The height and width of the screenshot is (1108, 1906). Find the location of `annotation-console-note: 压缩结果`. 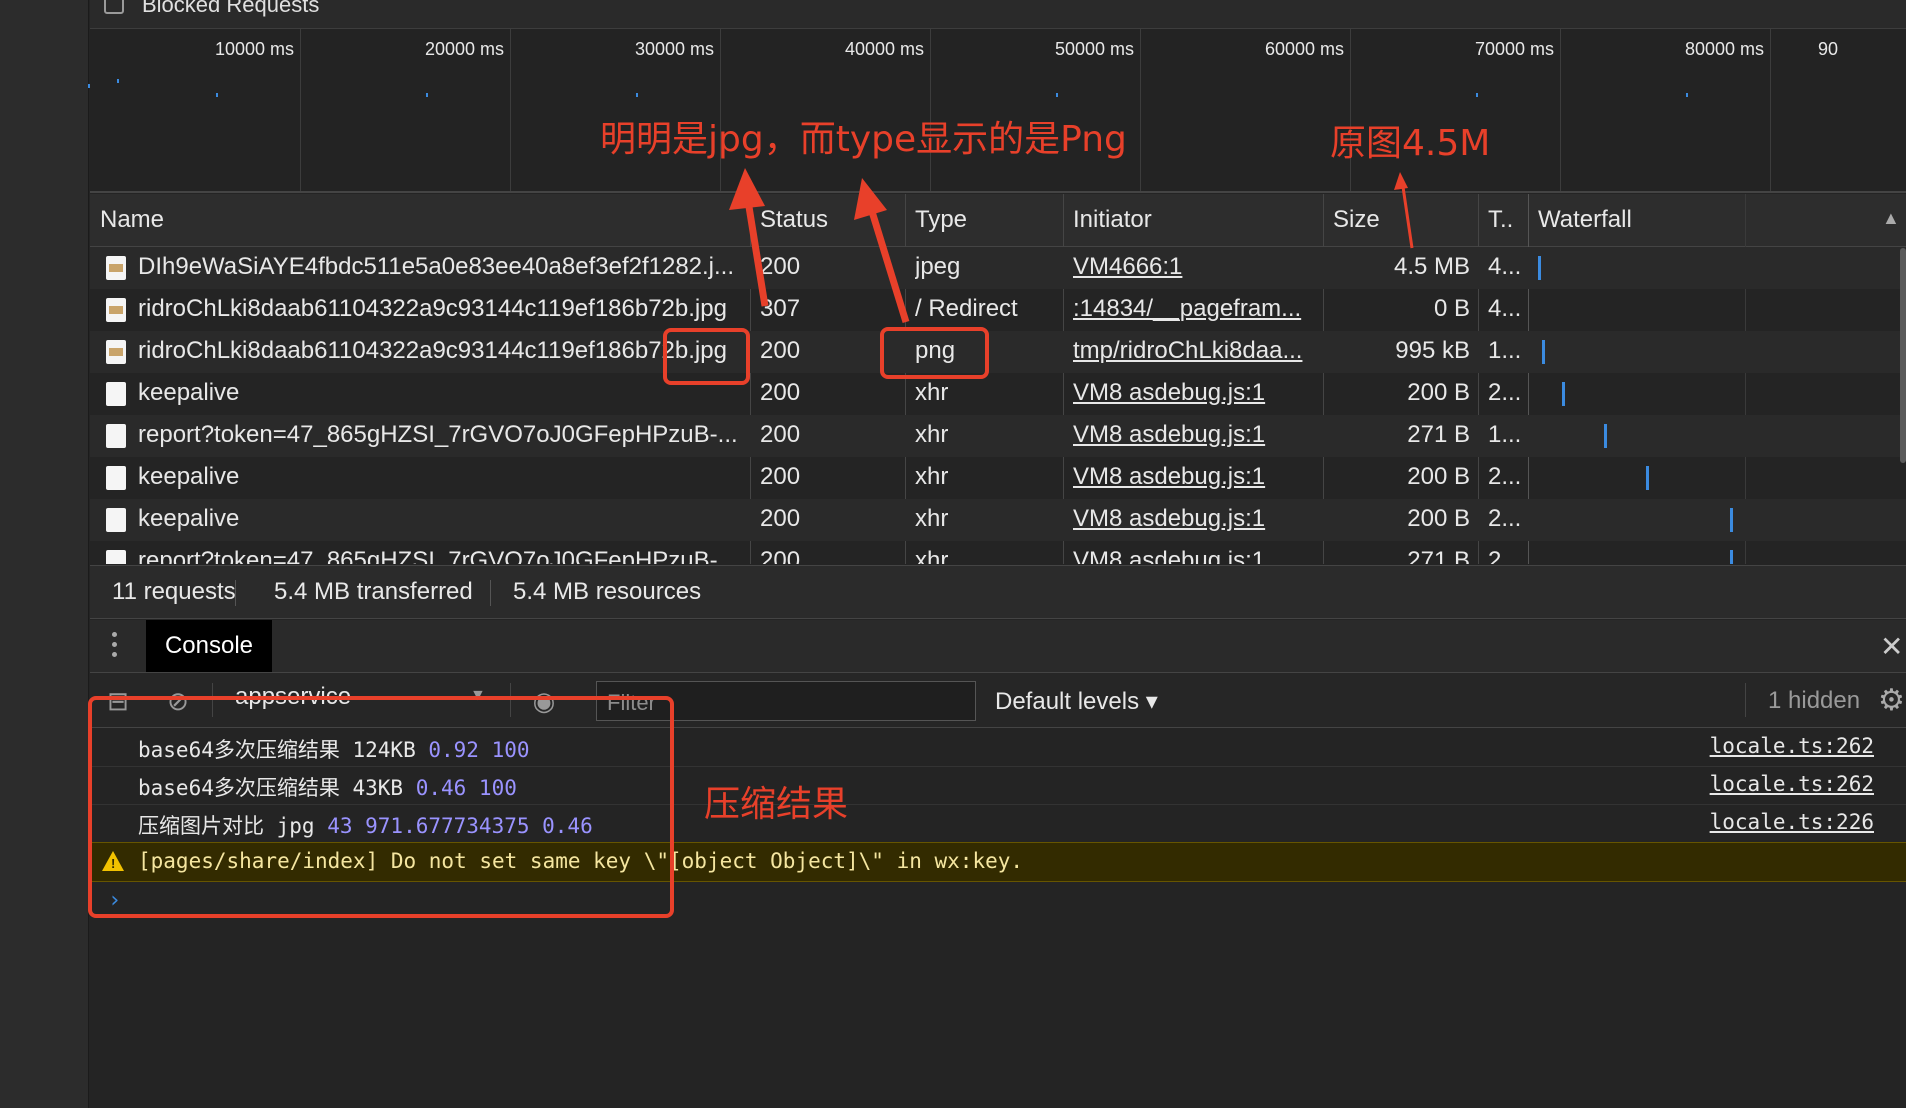

annotation-console-note: 压缩结果 is located at coordinates (776, 804).